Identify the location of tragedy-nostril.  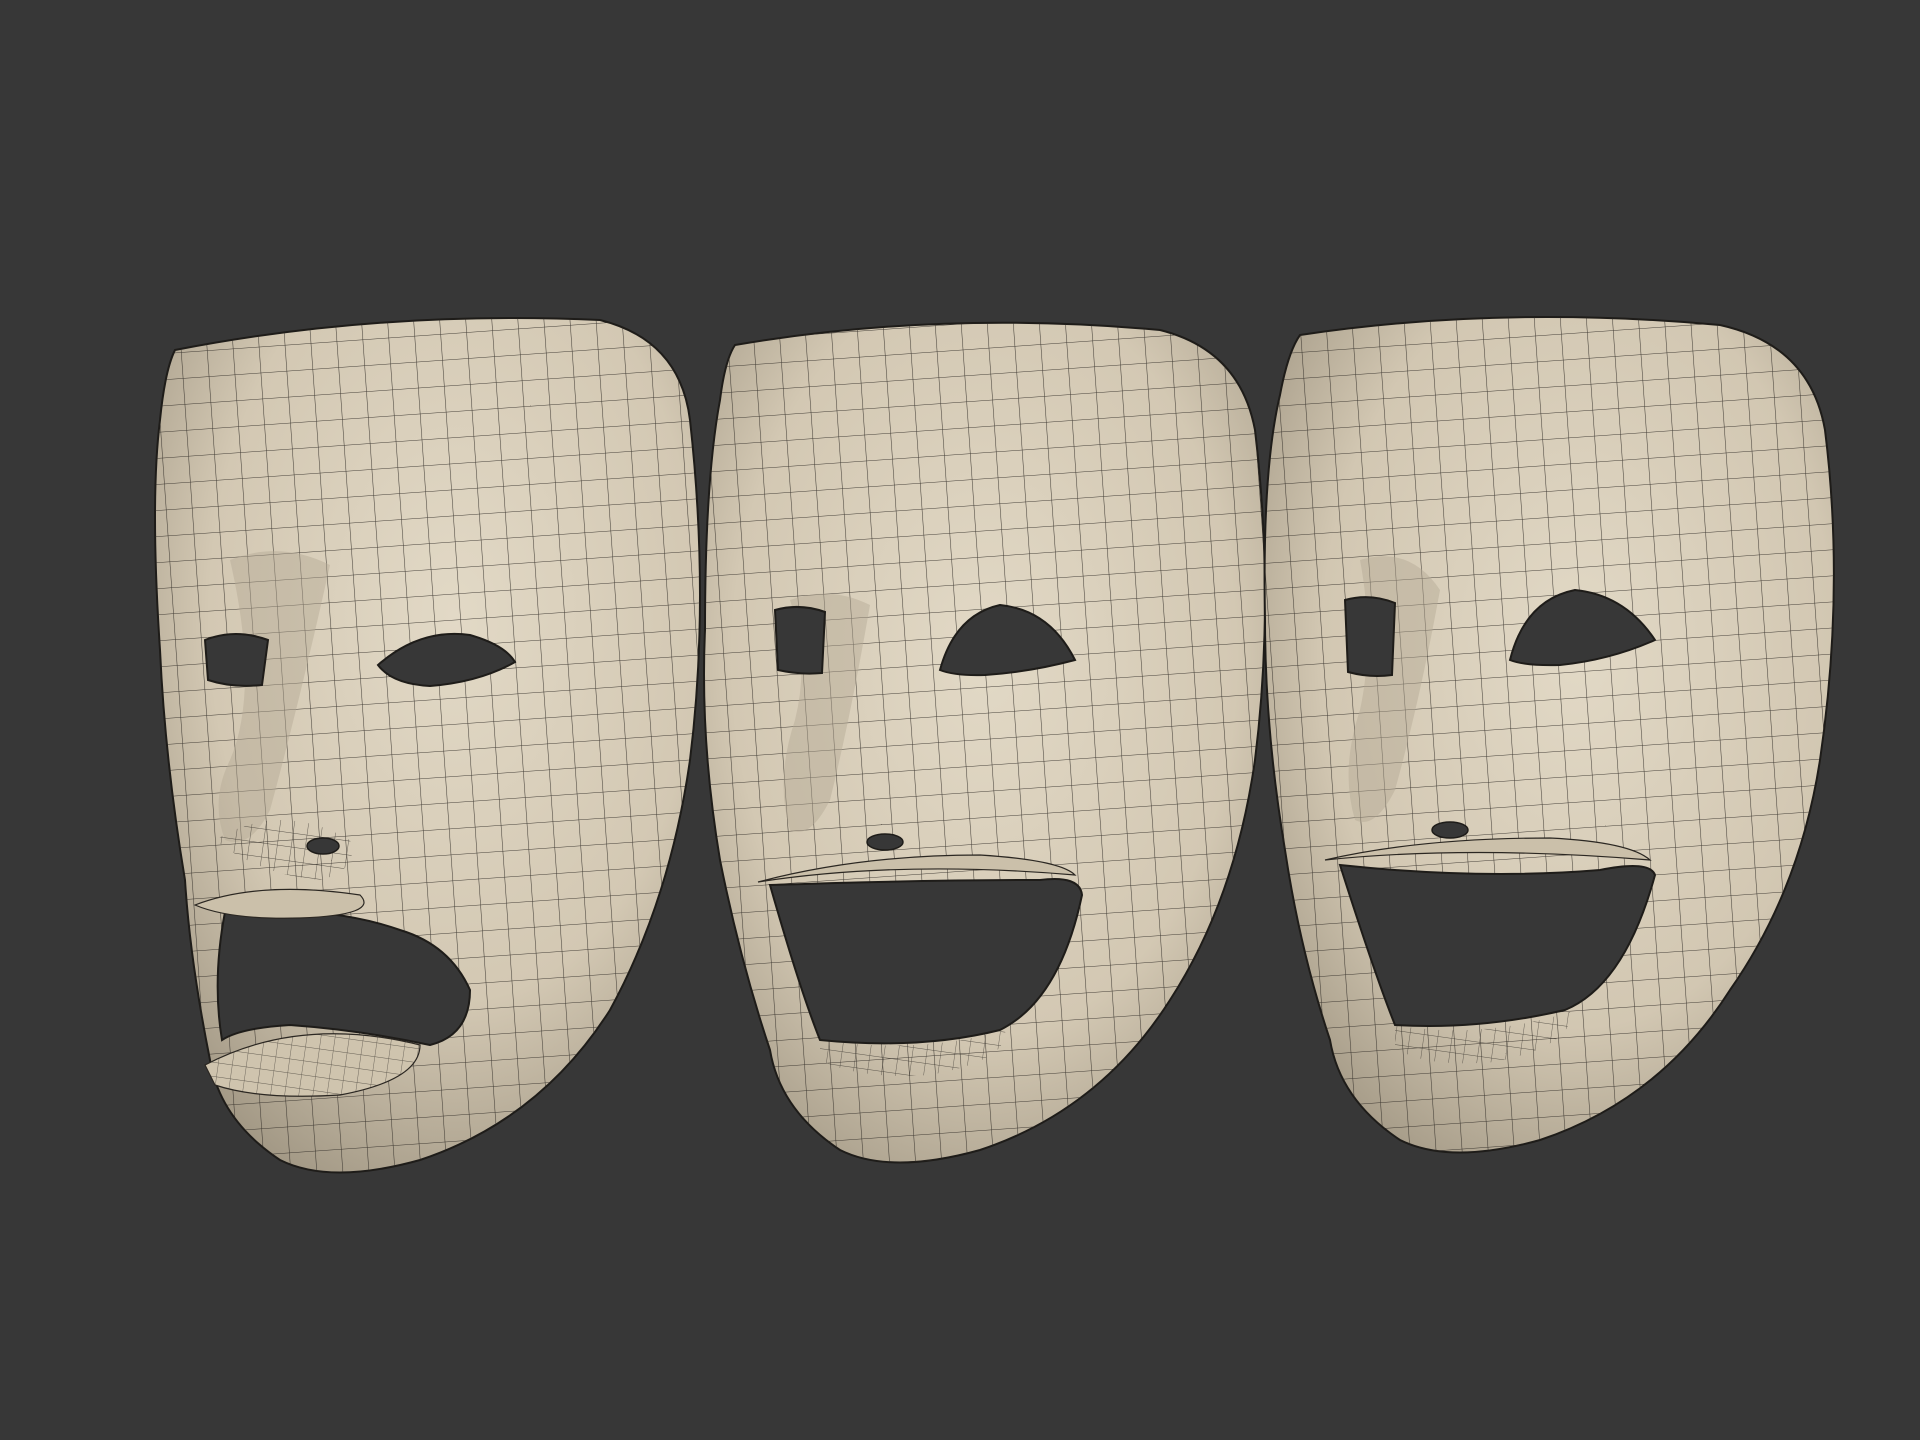
(323, 846).